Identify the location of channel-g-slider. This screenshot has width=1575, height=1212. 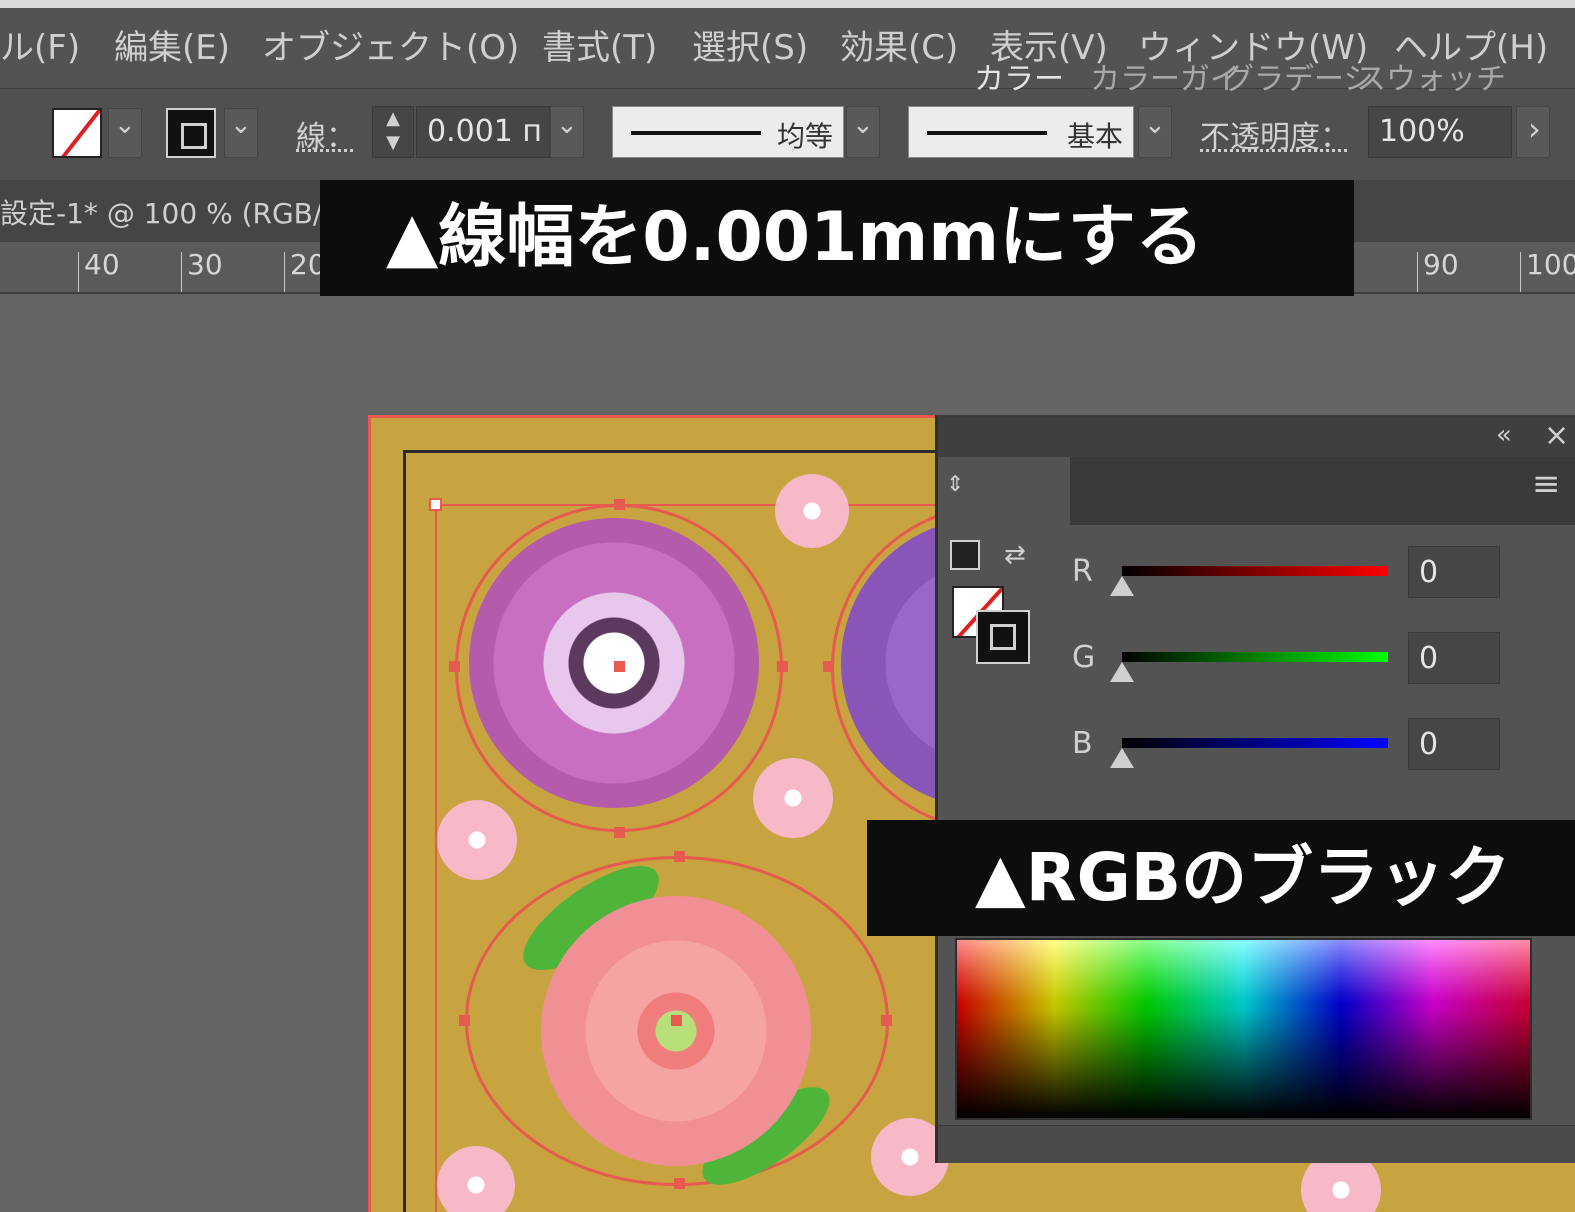
(1255, 657).